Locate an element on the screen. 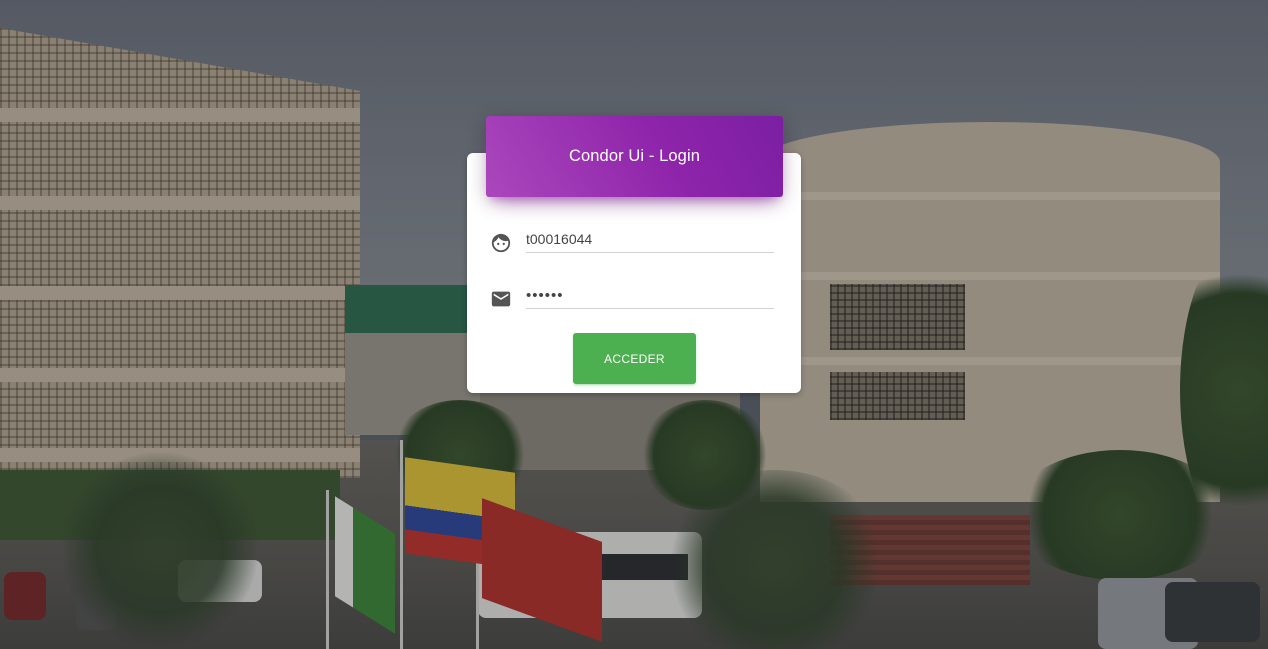 The width and height of the screenshot is (1268, 649). password-row is located at coordinates (632, 297).